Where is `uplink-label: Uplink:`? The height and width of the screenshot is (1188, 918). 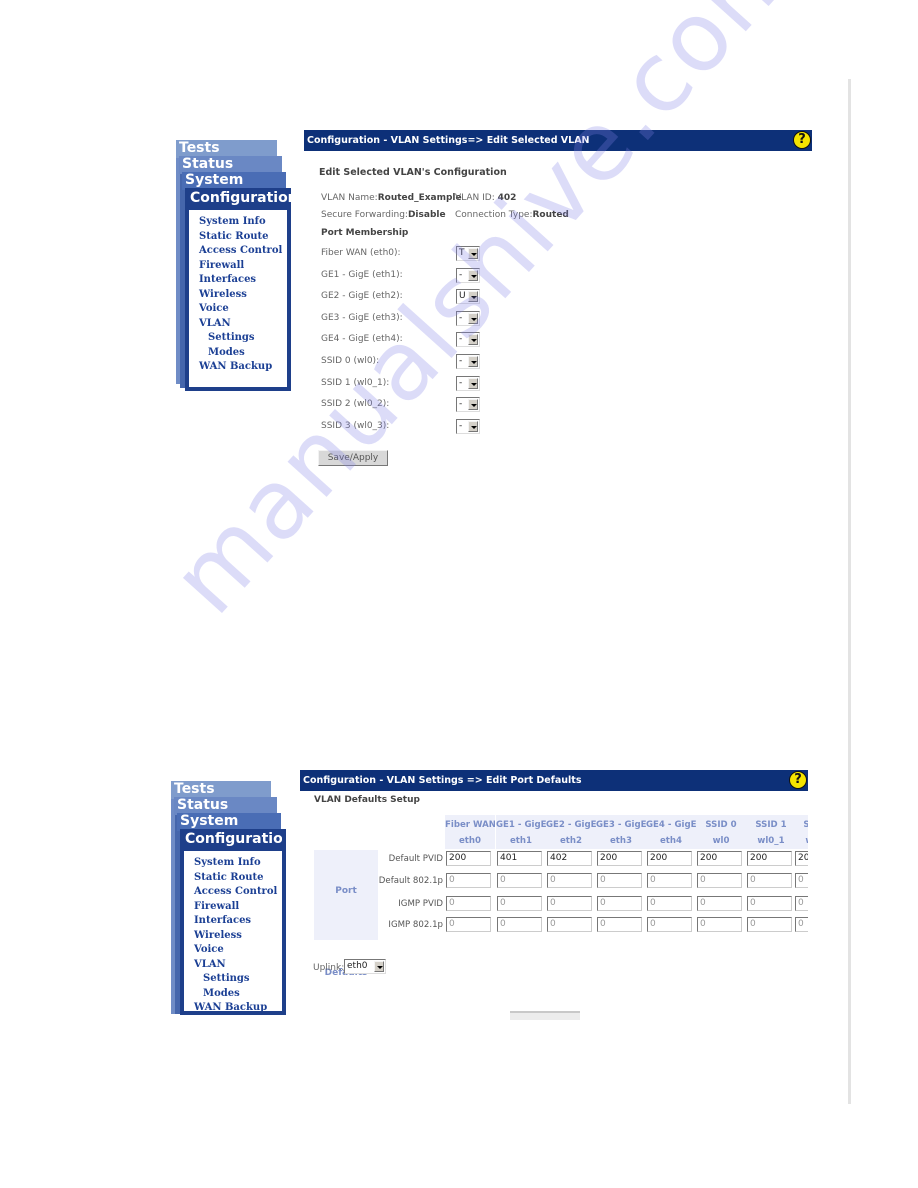 uplink-label: Uplink: is located at coordinates (329, 968).